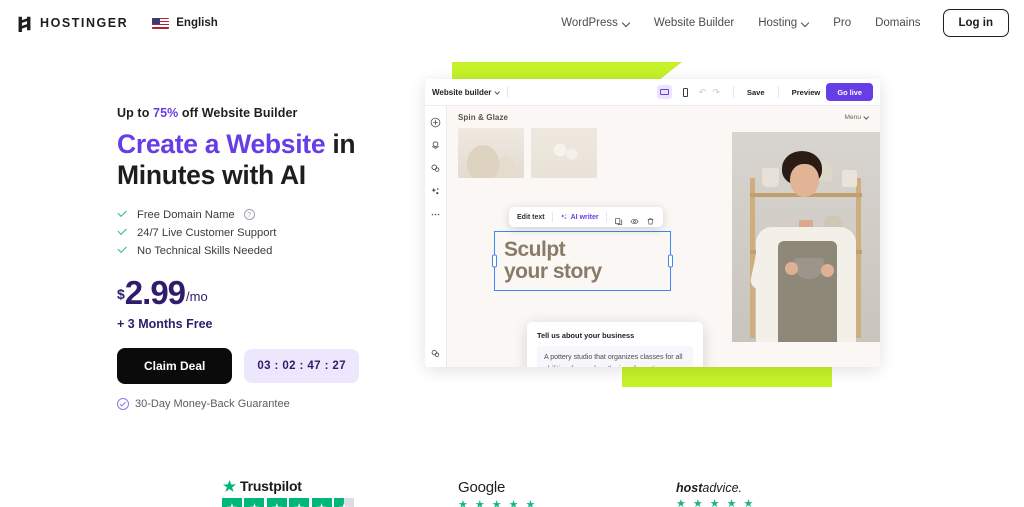  I want to click on canvas-hero-text-element: Sculpt your story, so click(582, 261).